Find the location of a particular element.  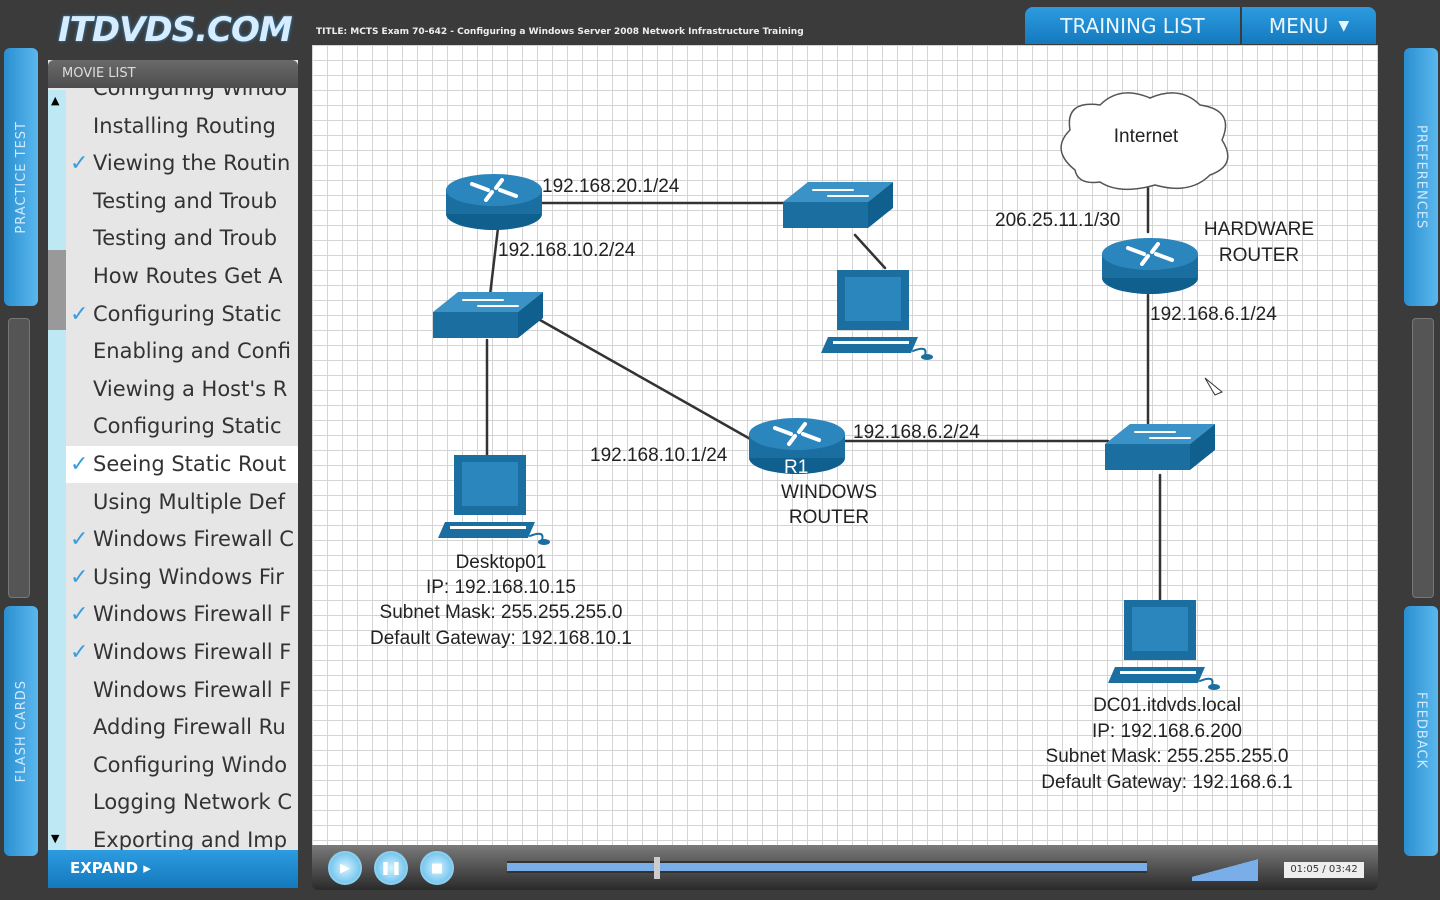

movie-list-item: ✓ Windows Firewall C is located at coordinates (182, 539).